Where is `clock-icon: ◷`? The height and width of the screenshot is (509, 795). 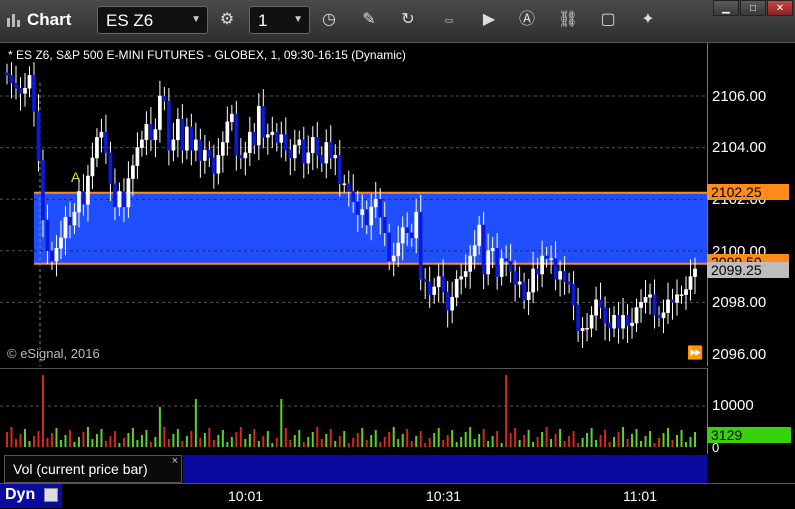
clock-icon: ◷ is located at coordinates (329, 20).